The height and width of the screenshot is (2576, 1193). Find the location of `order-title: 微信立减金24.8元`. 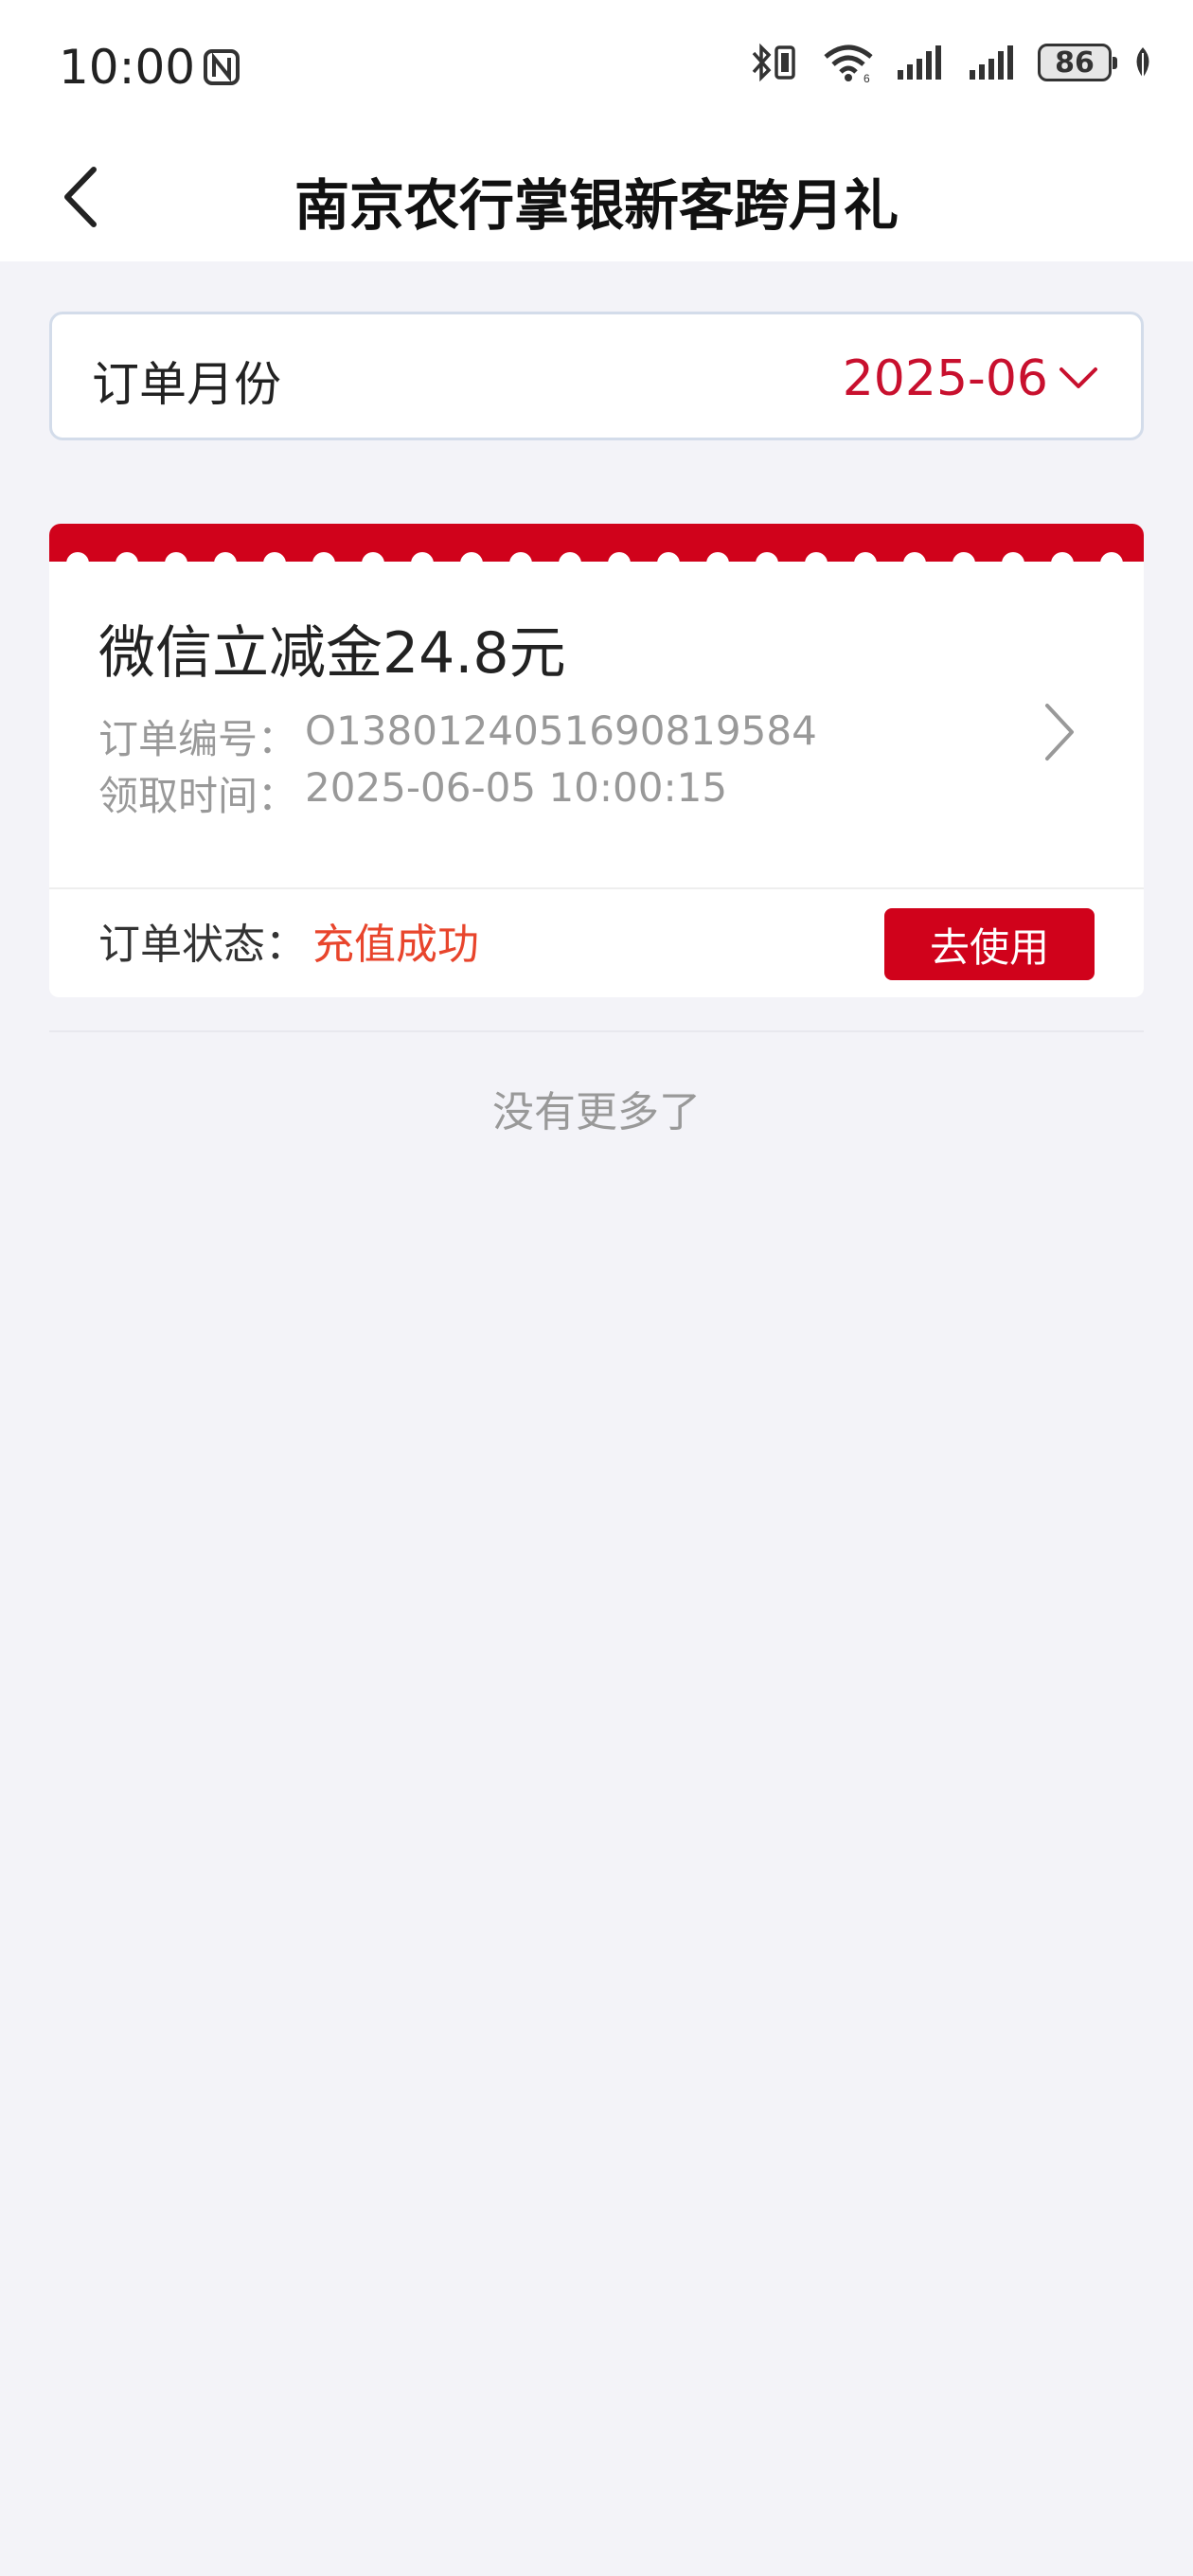

order-title: 微信立减金24.8元 is located at coordinates (332, 653).